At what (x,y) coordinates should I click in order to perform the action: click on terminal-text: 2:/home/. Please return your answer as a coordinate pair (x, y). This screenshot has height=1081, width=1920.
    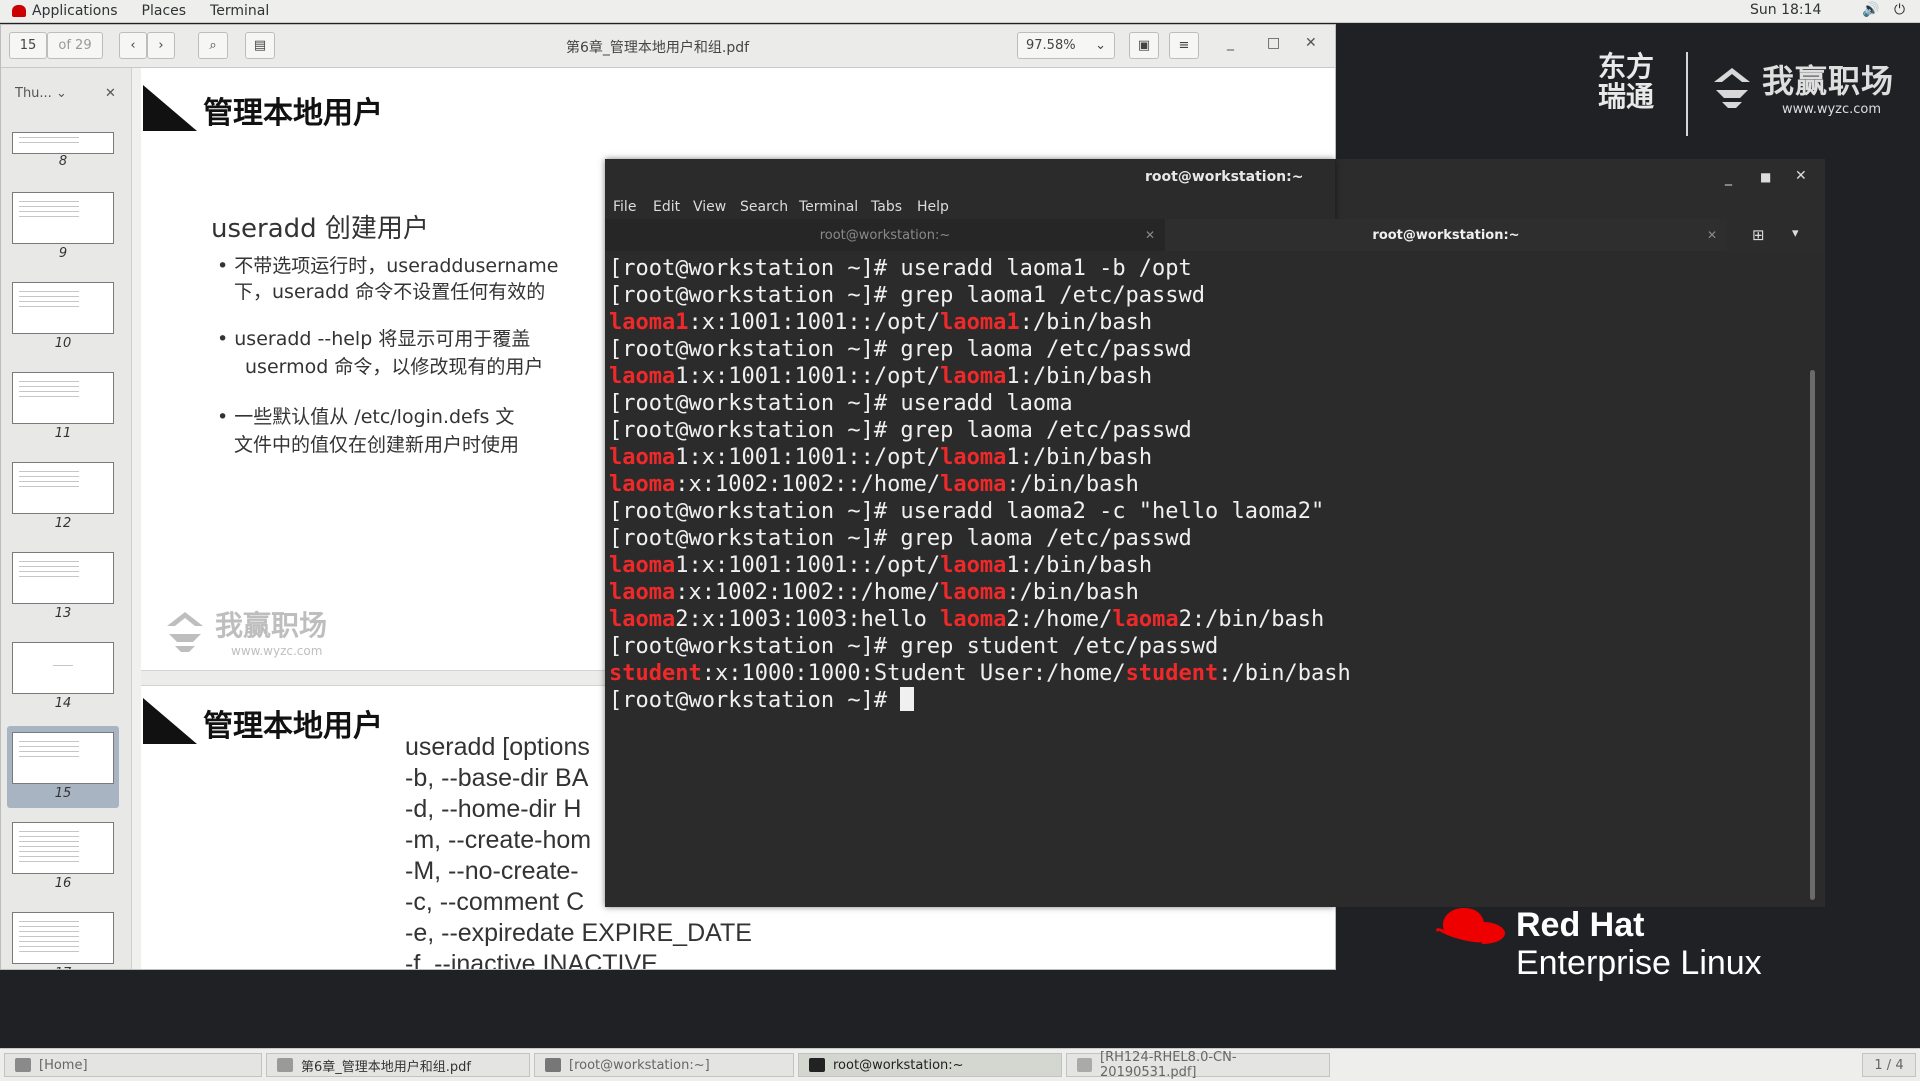
    Looking at the image, I should click on (1059, 619).